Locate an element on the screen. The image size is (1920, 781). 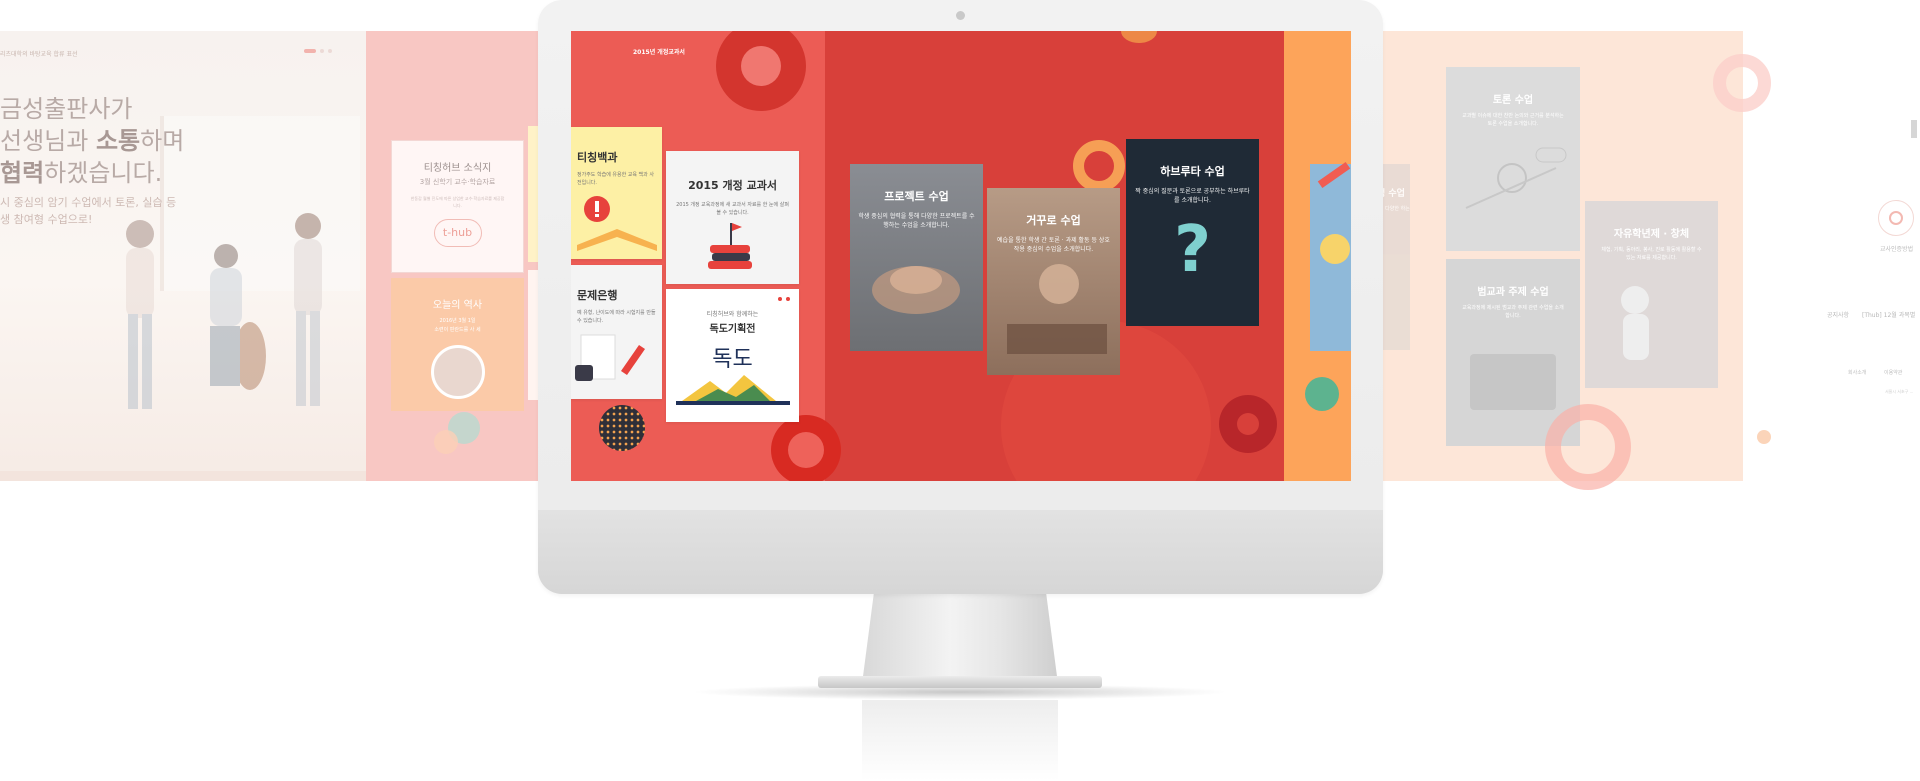
dokdo-island-illustration is located at coordinates (733, 390).